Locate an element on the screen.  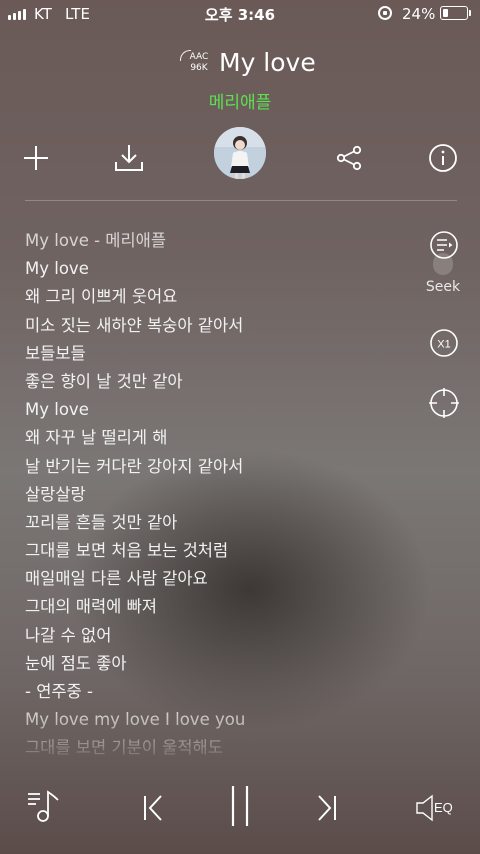
lyric-line: 그대의 매력에 빠져 is located at coordinates (225, 609).